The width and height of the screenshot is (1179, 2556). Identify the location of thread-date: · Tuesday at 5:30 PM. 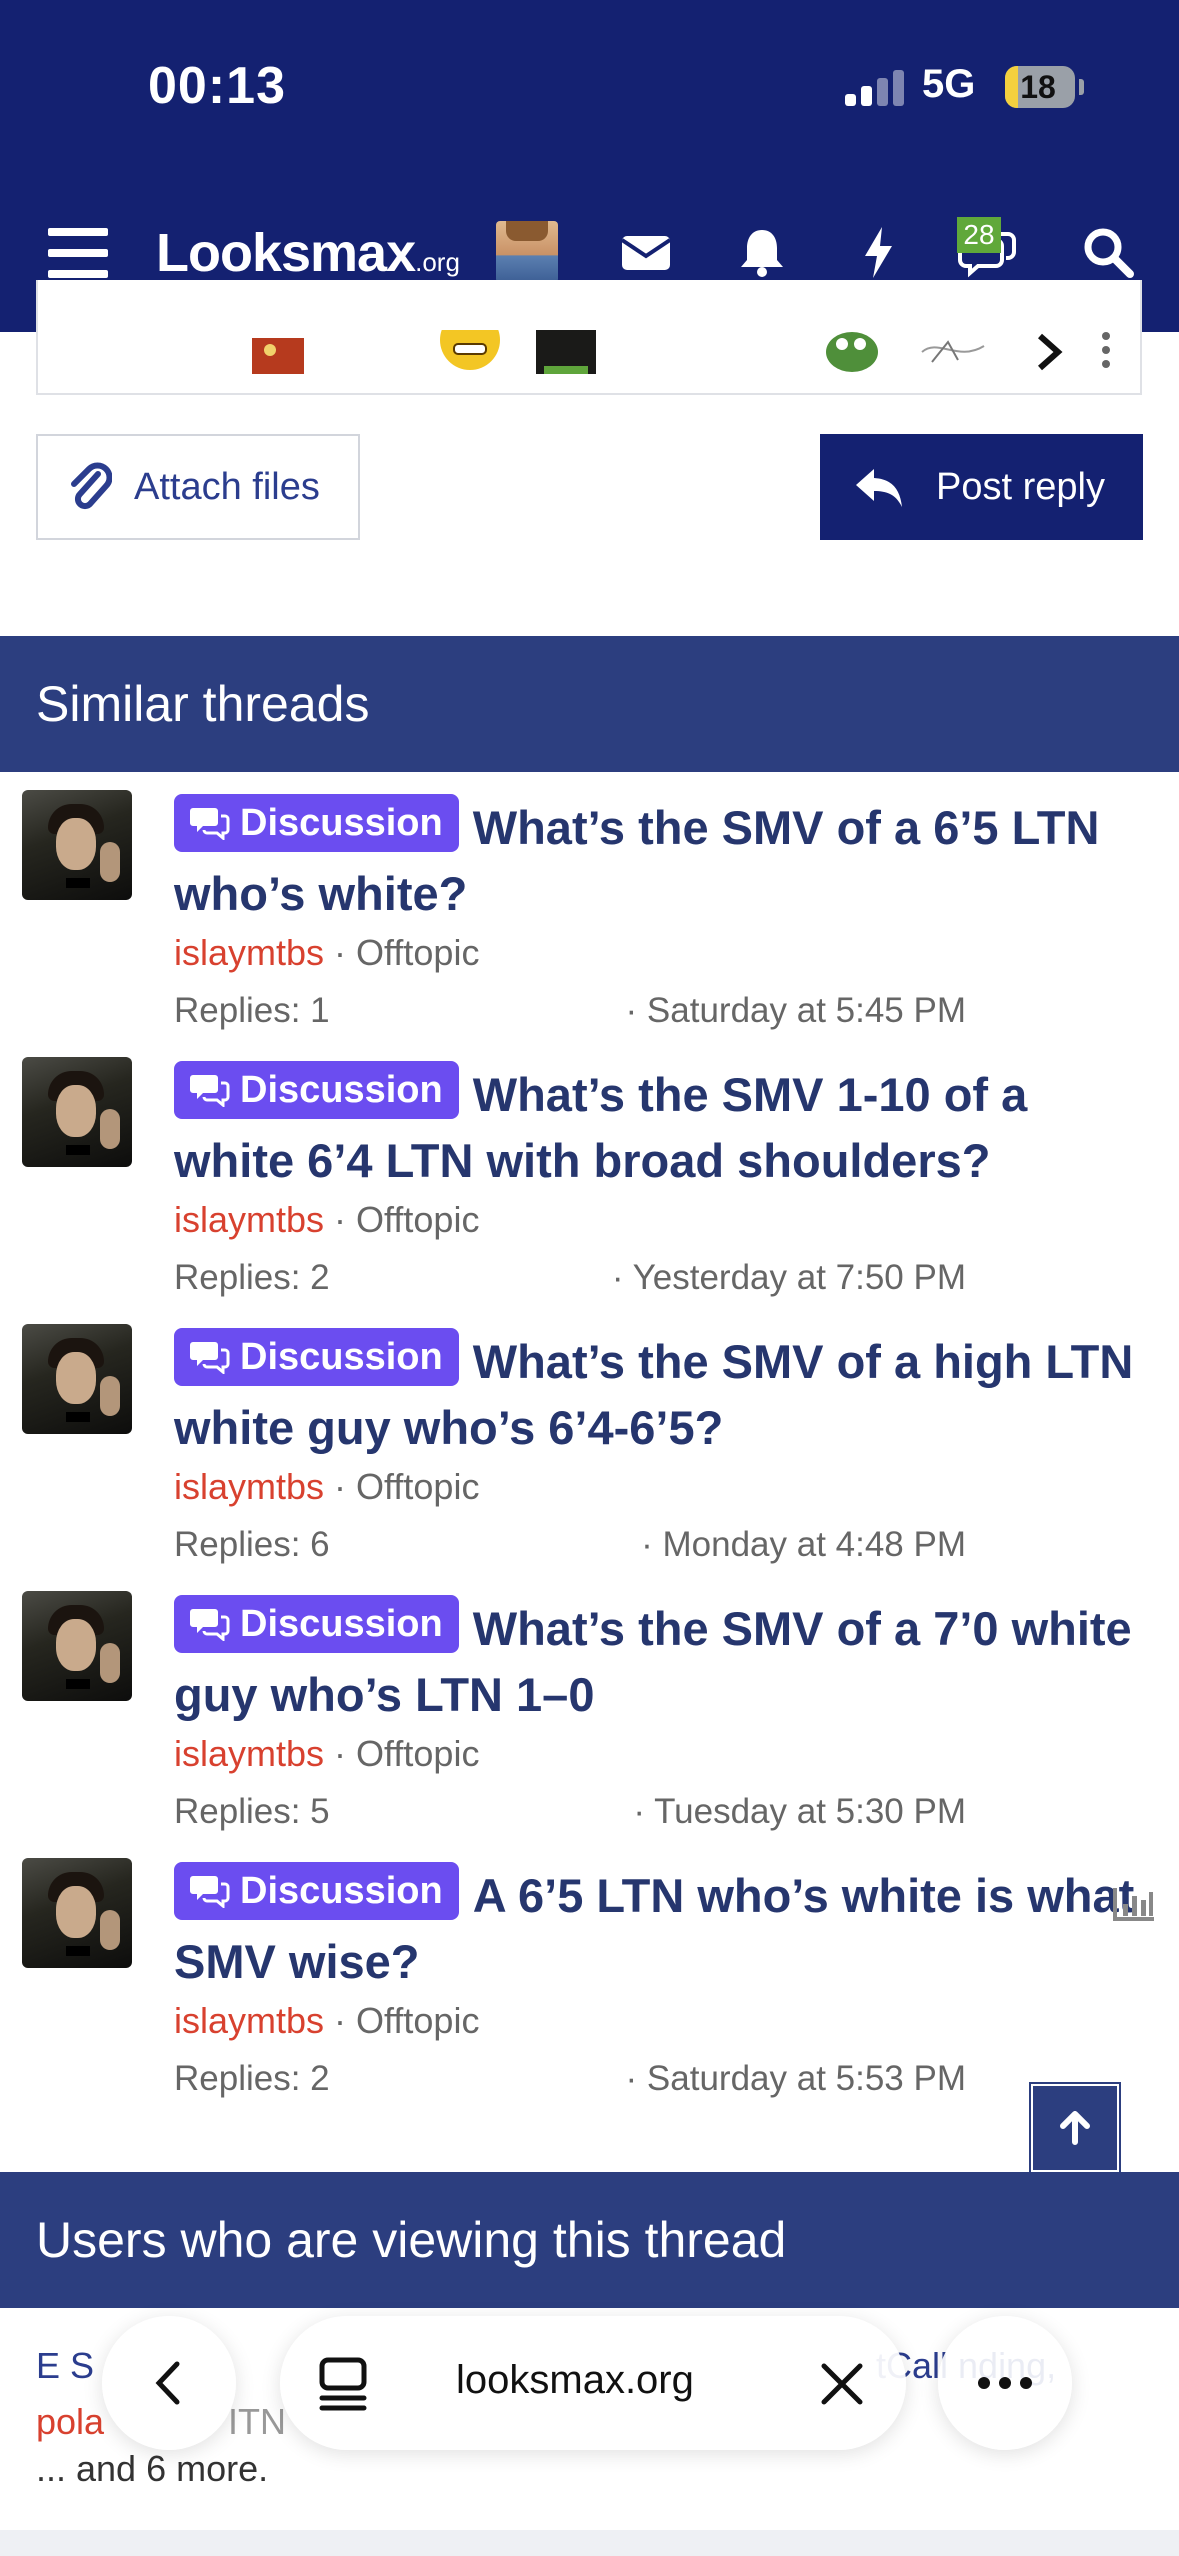
(799, 1811).